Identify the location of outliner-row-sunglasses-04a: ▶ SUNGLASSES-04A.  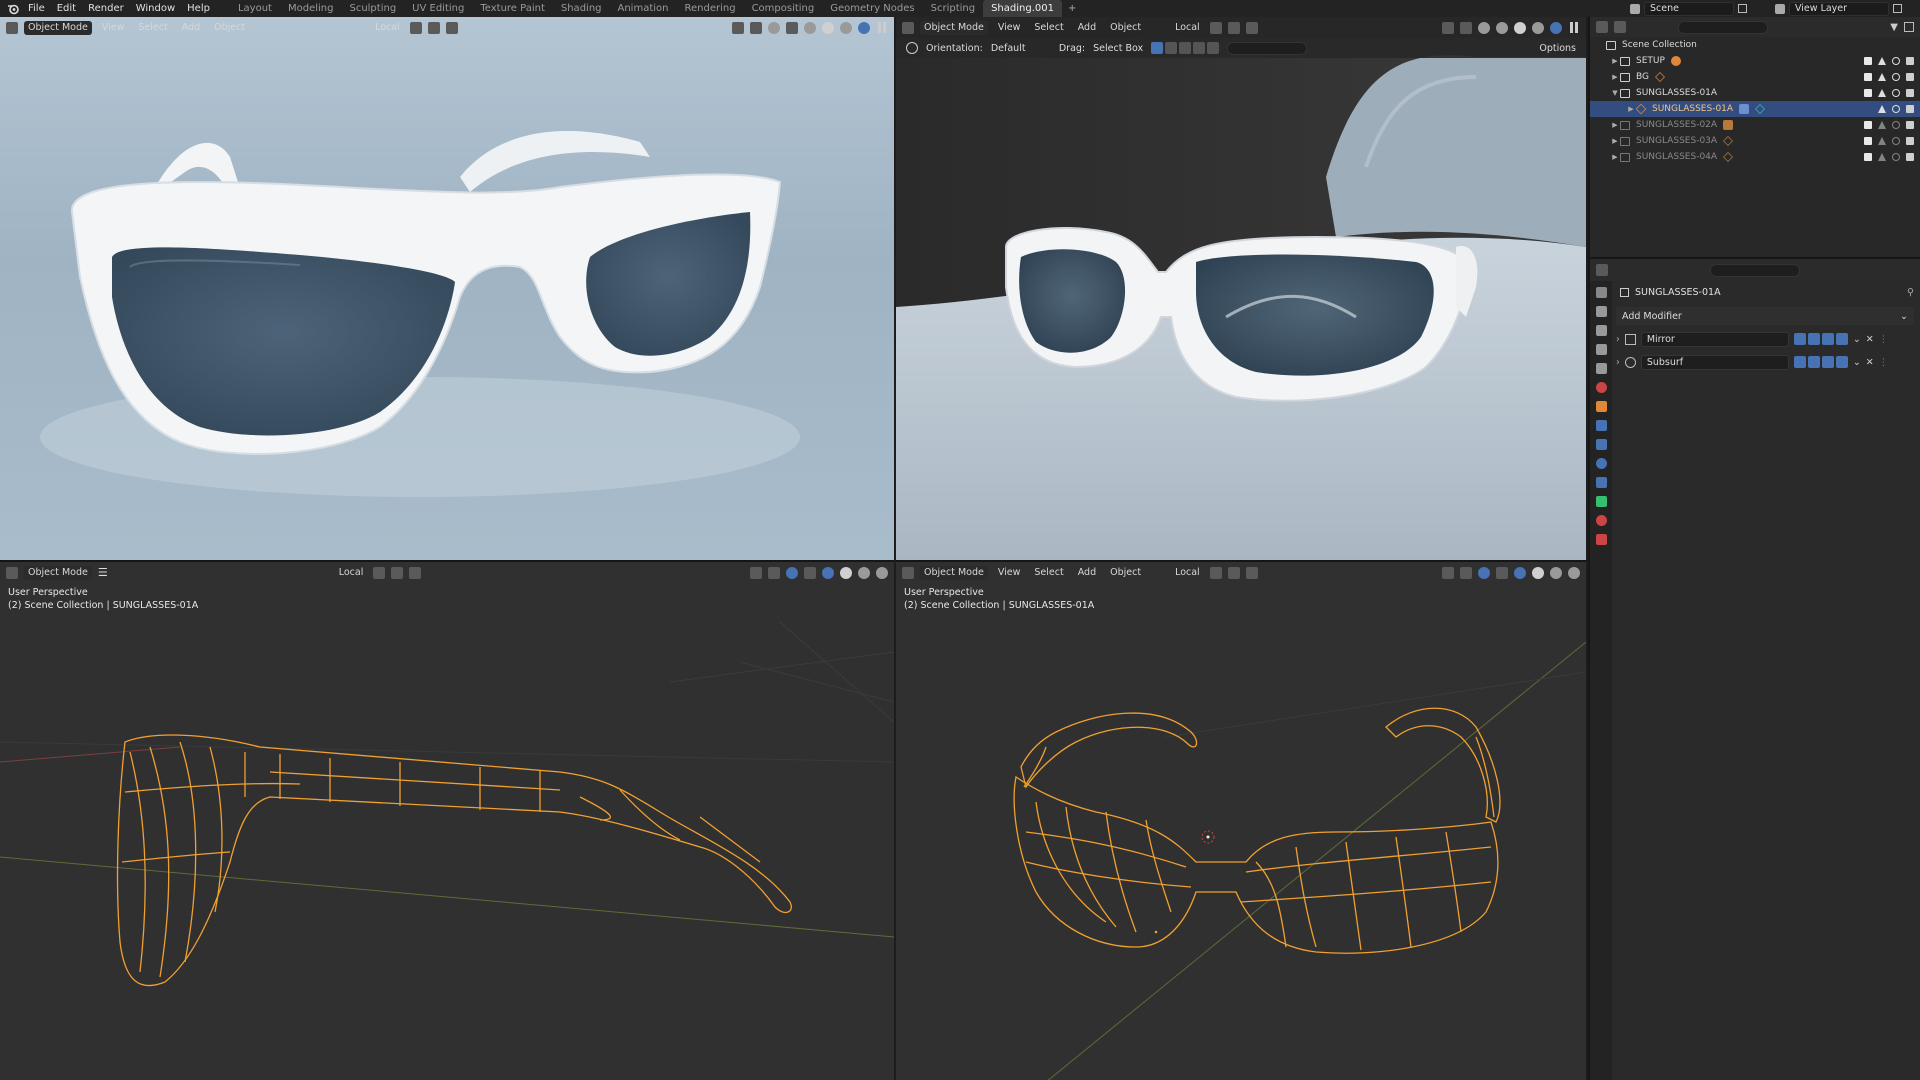
(1755, 157).